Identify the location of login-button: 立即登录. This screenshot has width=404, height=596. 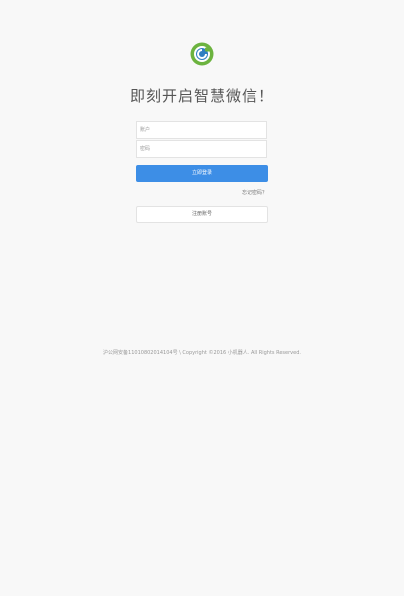
(202, 173).